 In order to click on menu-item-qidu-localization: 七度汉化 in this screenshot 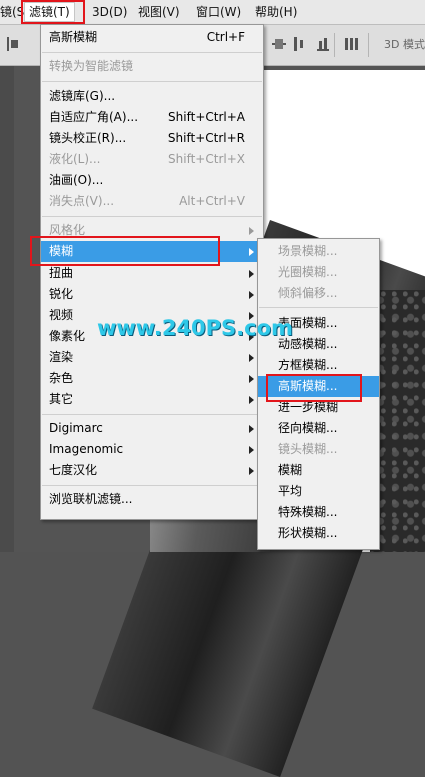, I will do `click(152, 470)`.